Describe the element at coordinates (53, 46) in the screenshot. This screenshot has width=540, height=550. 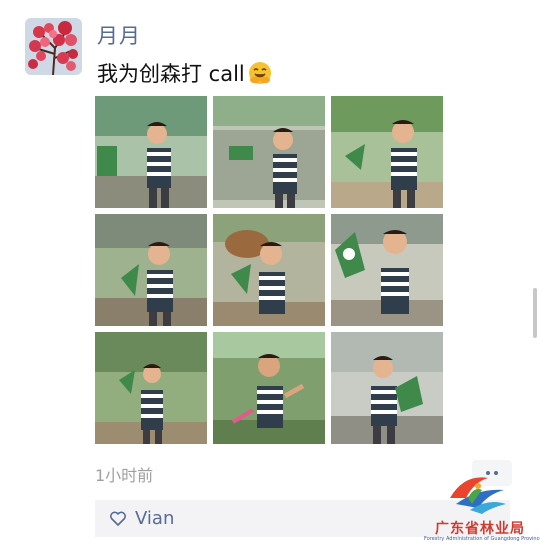
I see `author-avatar` at that location.